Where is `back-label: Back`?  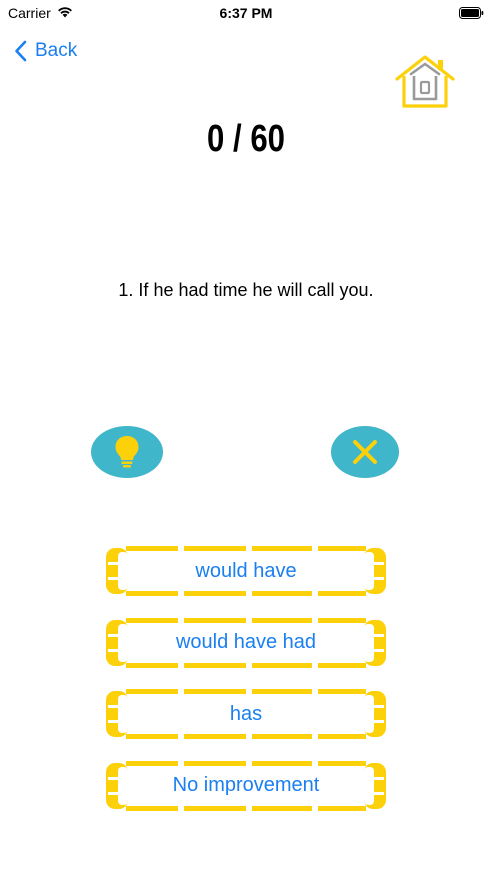
back-label: Back is located at coordinates (56, 50).